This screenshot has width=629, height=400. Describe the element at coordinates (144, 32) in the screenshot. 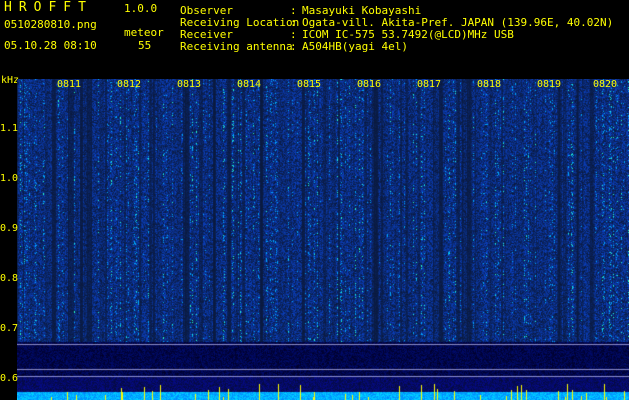

I see `meteor-label: meteor` at that location.